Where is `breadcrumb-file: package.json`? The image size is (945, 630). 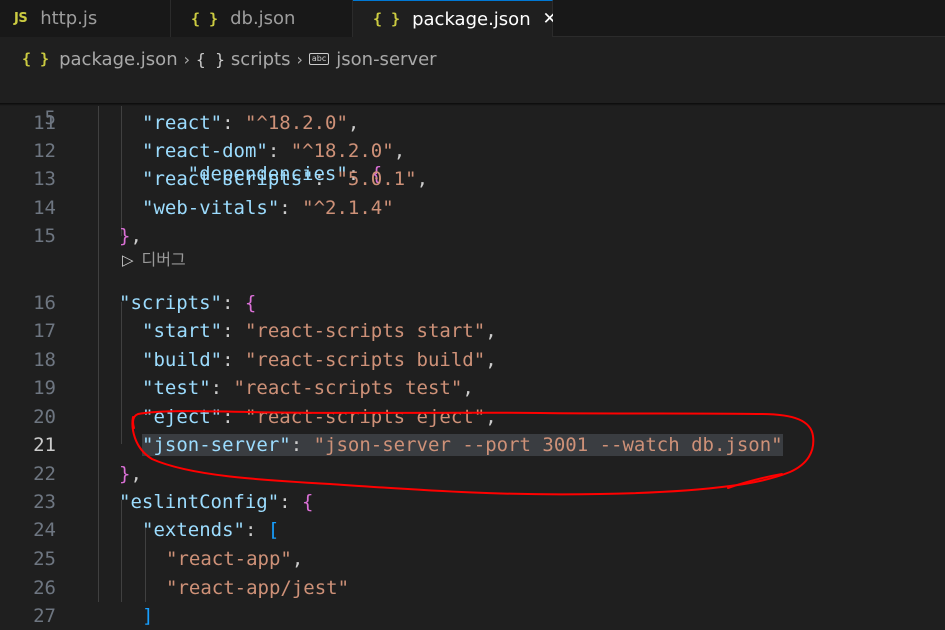 breadcrumb-file: package.json is located at coordinates (118, 59).